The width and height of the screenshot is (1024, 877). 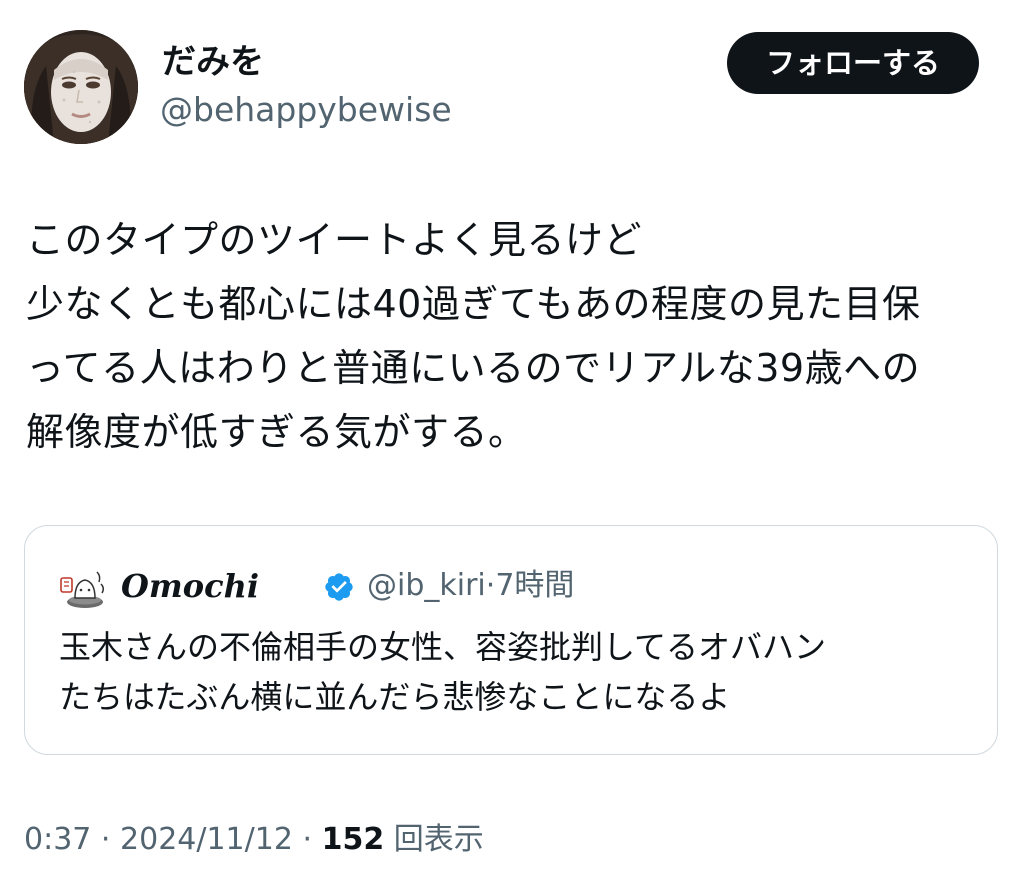 What do you see at coordinates (81, 87) in the screenshot?
I see `author-avatar` at bounding box center [81, 87].